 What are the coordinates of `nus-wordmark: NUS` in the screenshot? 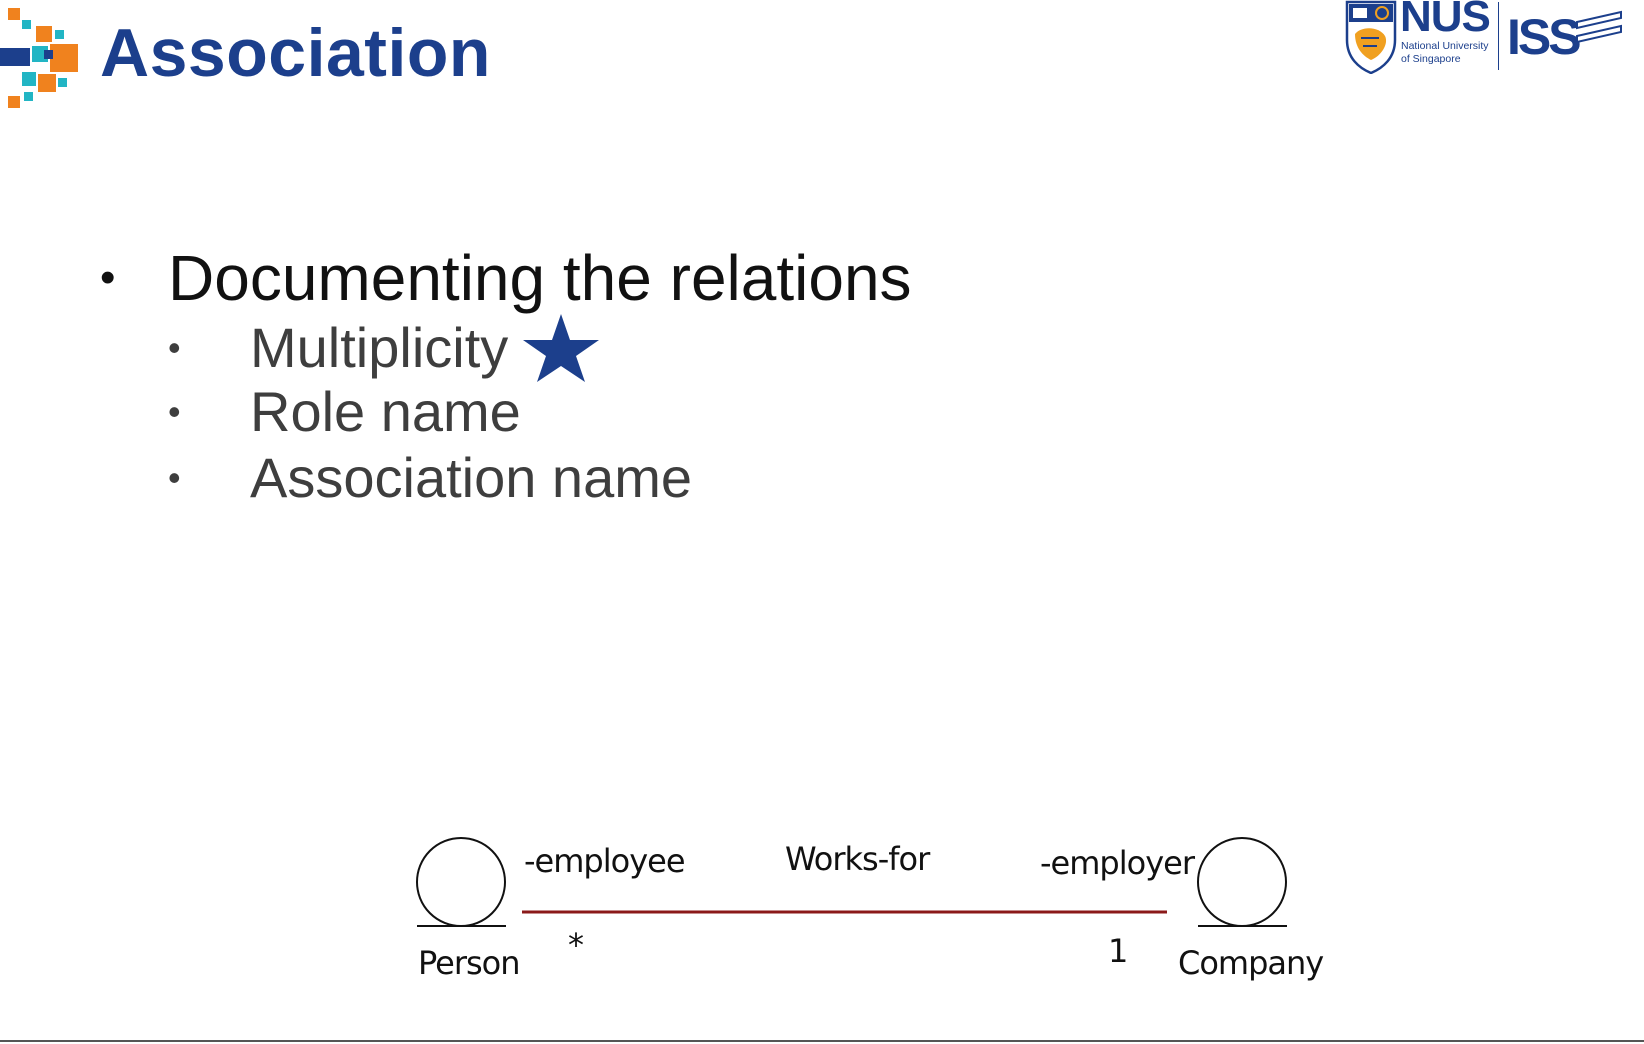 It's located at (1445, 20).